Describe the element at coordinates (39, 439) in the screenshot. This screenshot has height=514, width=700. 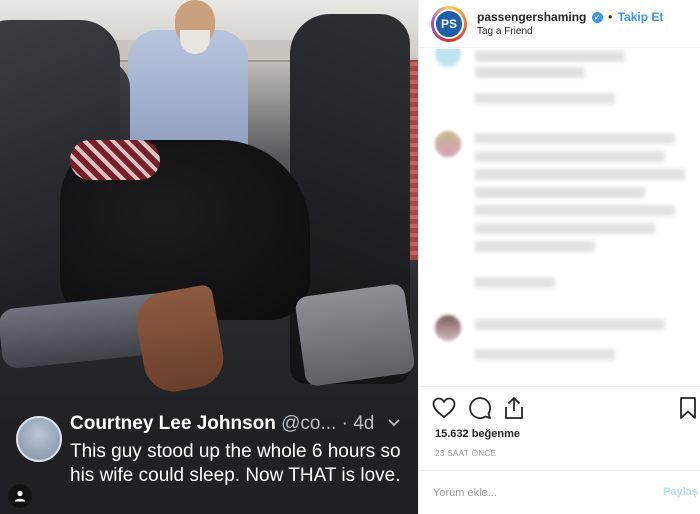
I see `tweet-author-avatar` at that location.